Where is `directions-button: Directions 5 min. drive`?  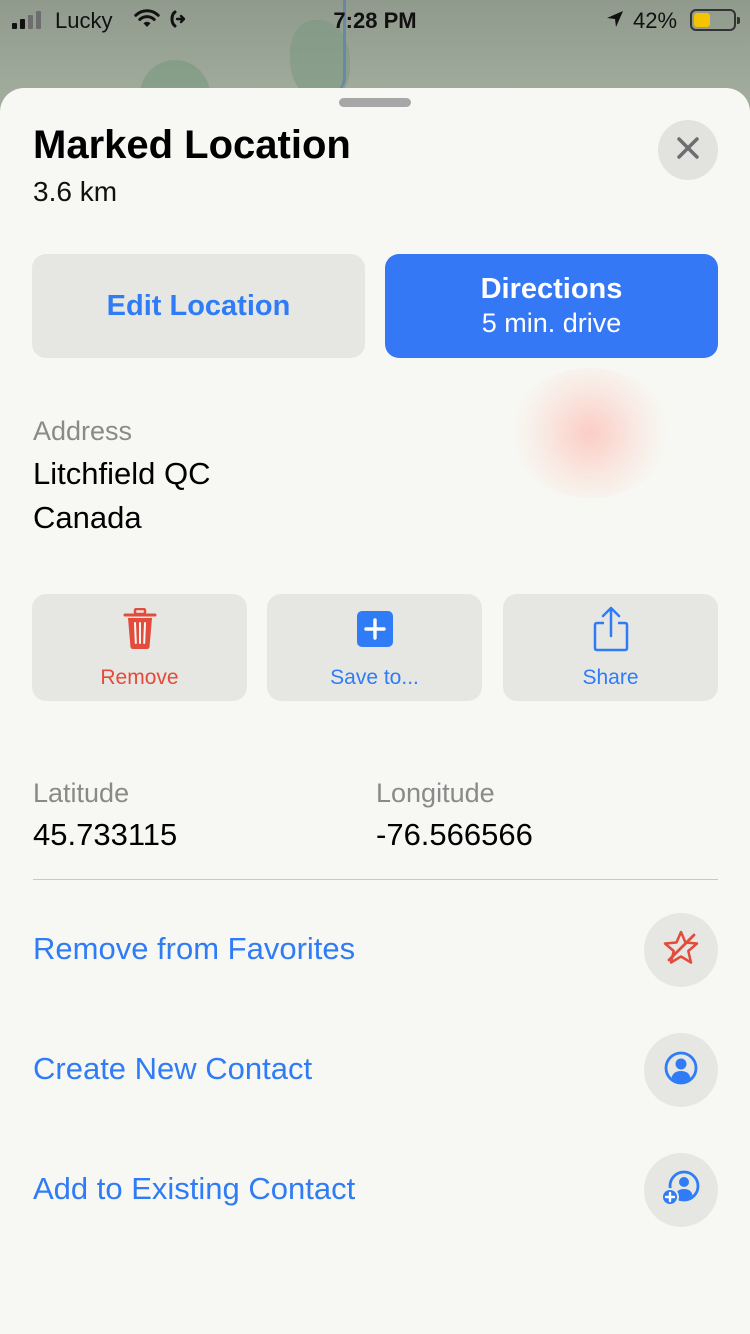 directions-button: Directions 5 min. drive is located at coordinates (551, 306).